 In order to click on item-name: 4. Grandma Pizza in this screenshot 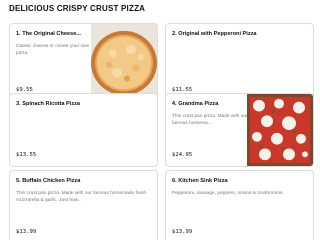, I will do `click(195, 104)`.